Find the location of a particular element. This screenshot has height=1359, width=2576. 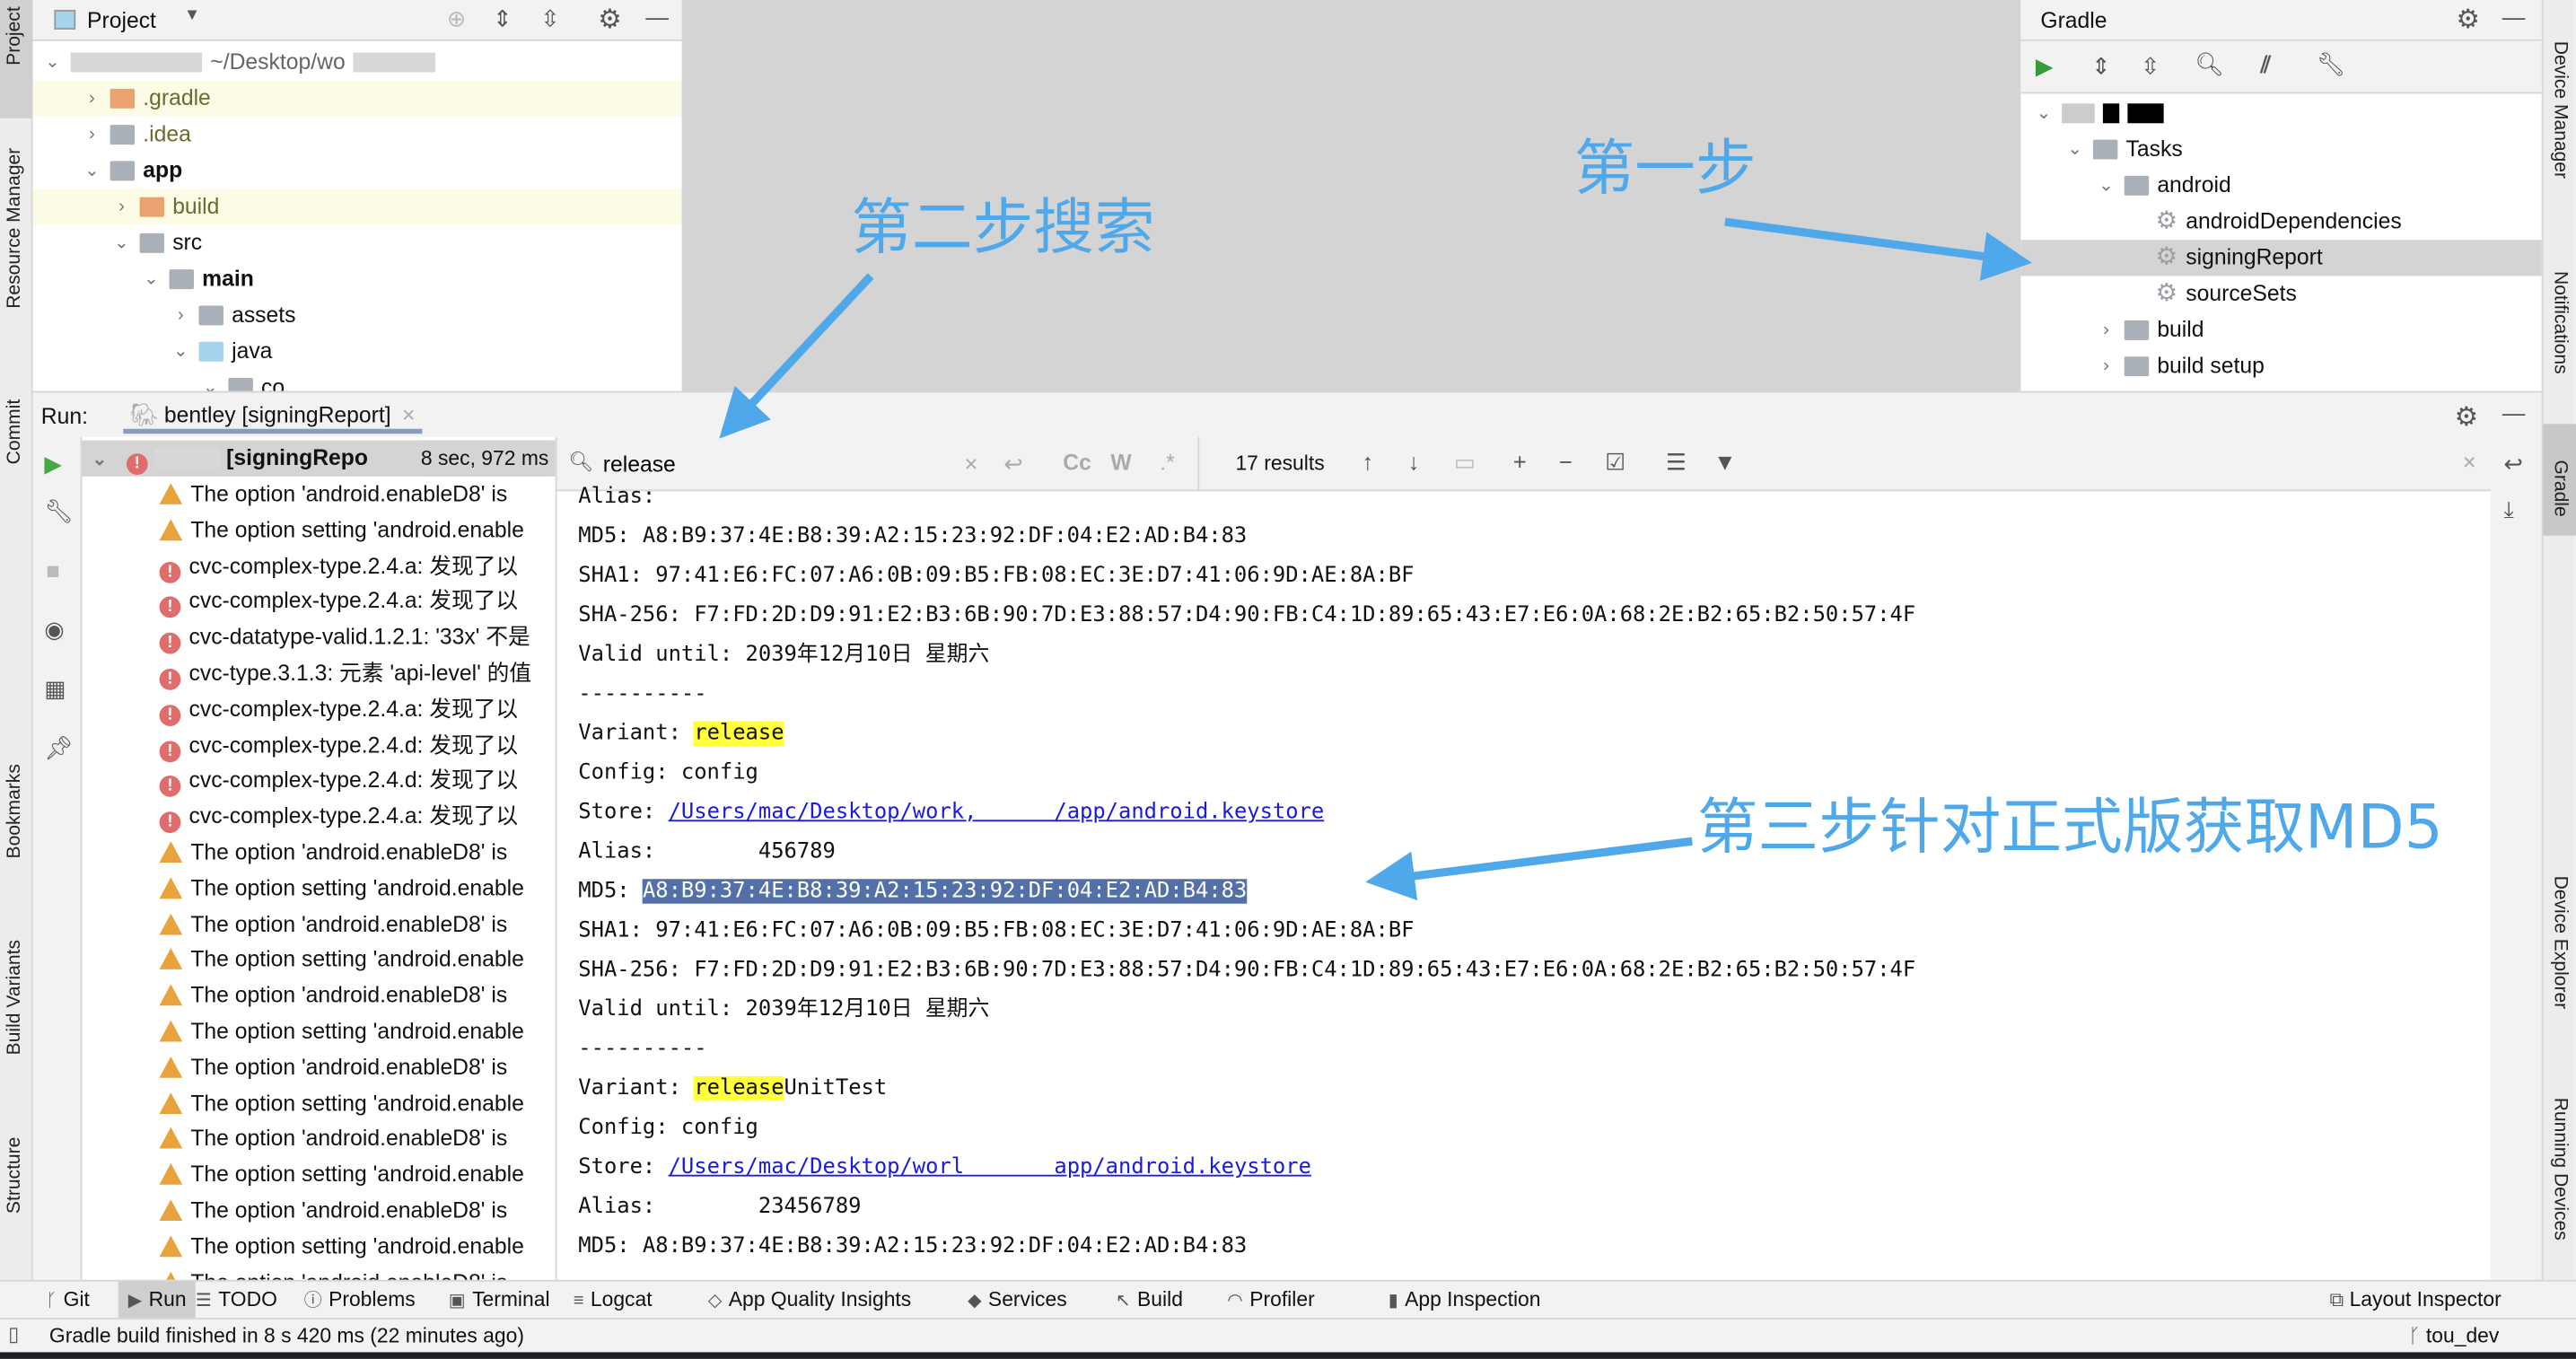

tool-window-build: ↖ Build is located at coordinates (1149, 1300).